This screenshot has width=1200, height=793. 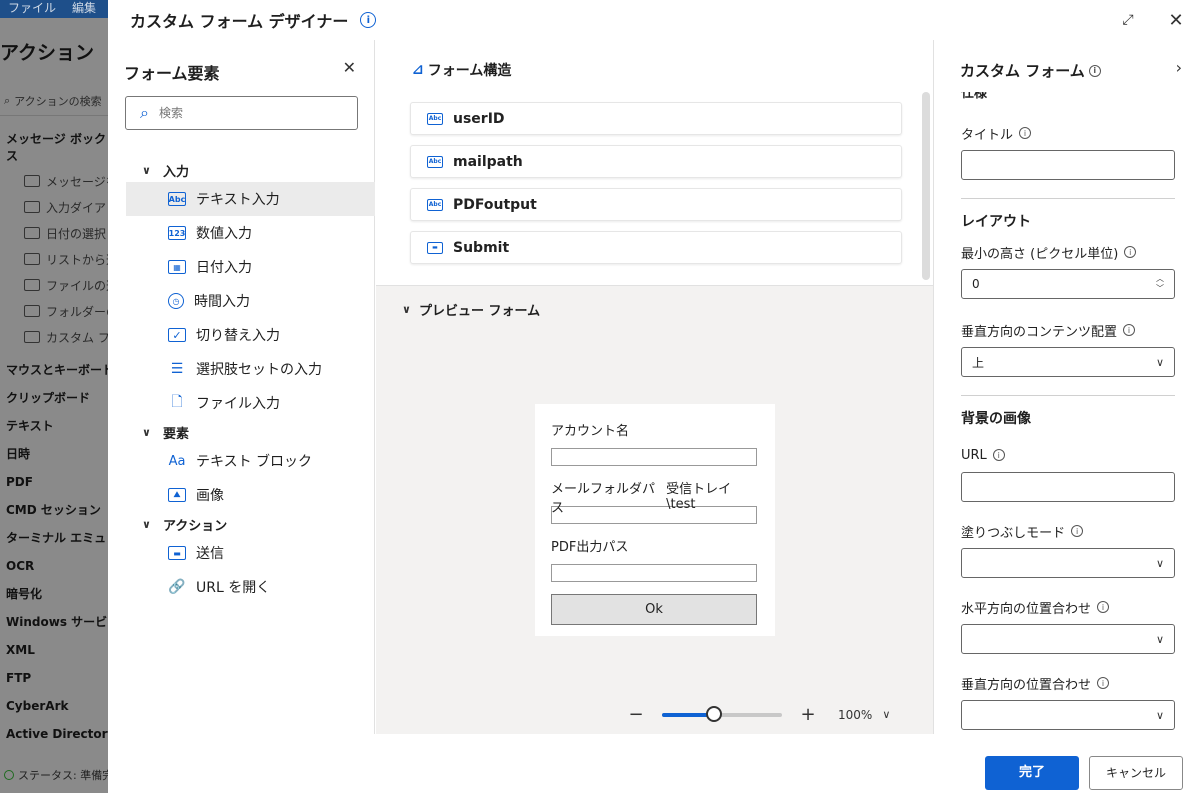 What do you see at coordinates (713, 713) in the screenshot?
I see `zoom-slider-knob` at bounding box center [713, 713].